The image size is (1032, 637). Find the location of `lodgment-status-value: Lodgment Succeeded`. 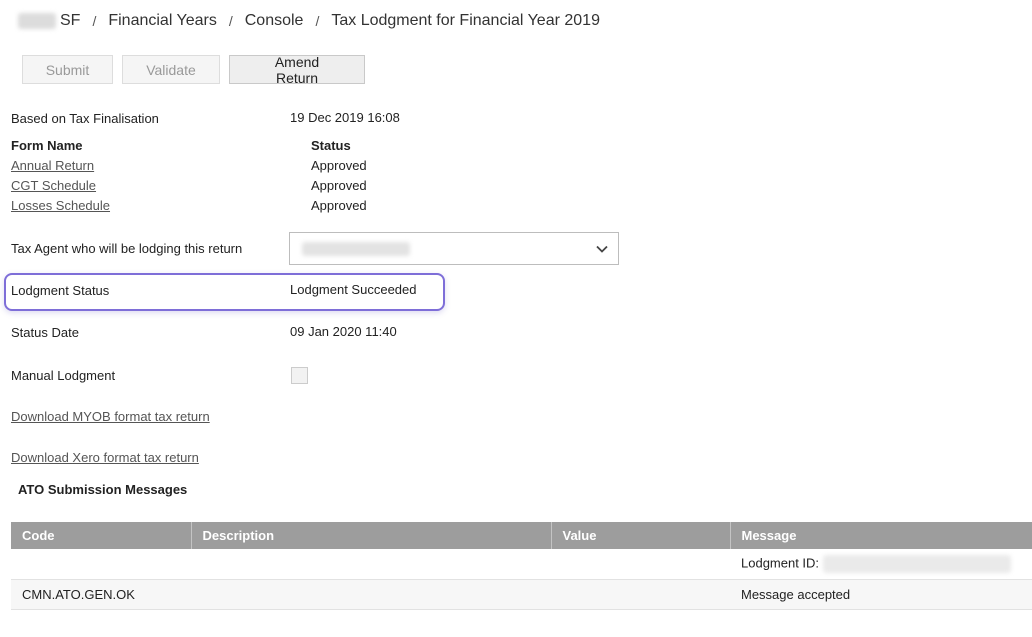

lodgment-status-value: Lodgment Succeeded is located at coordinates (353, 289).